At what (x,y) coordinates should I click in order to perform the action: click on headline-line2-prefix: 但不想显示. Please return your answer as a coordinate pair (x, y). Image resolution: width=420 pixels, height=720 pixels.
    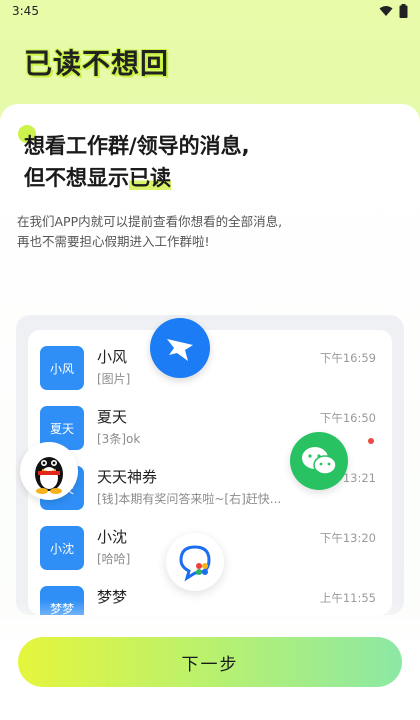
    Looking at the image, I should click on (76, 178).